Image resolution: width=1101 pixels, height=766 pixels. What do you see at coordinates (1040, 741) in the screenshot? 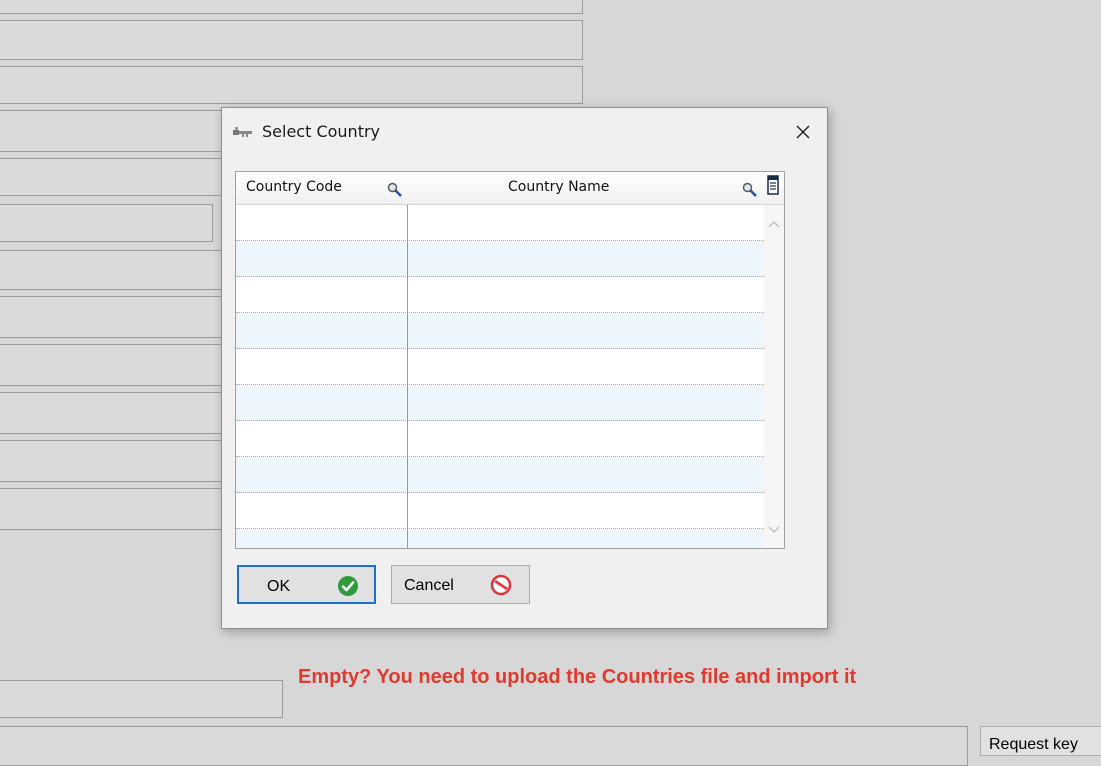
I see `request-key-button: Request key` at bounding box center [1040, 741].